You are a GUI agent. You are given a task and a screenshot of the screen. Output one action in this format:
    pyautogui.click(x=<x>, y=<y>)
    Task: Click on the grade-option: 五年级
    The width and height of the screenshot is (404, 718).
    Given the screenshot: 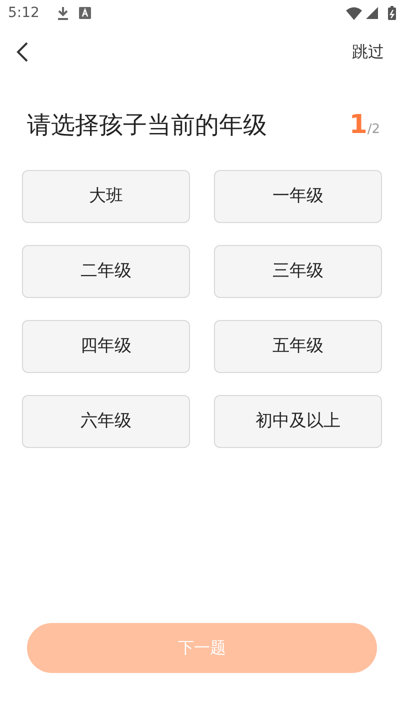 What is the action you would take?
    pyautogui.click(x=298, y=346)
    